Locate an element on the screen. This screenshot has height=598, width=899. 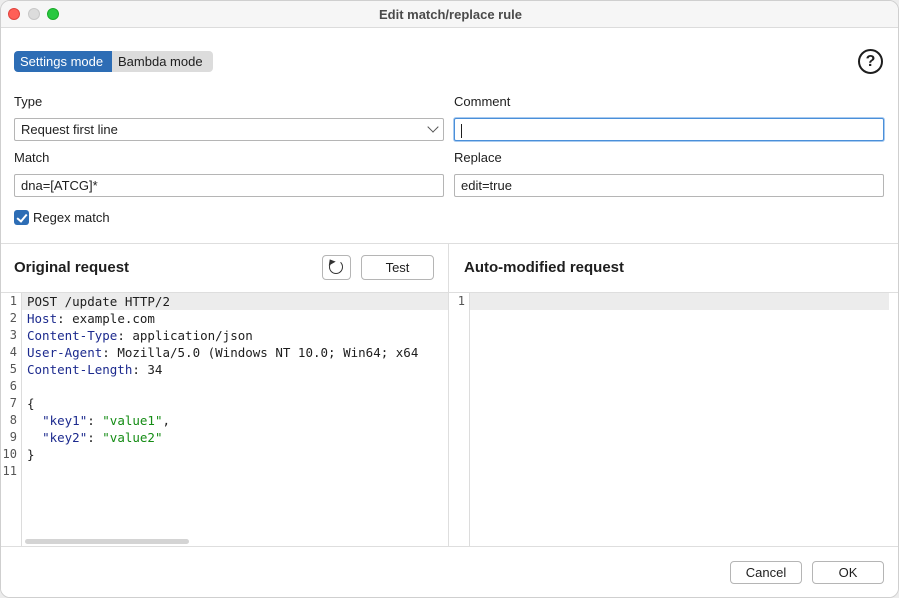
match-input: dna=[ATCG]* is located at coordinates (229, 185).